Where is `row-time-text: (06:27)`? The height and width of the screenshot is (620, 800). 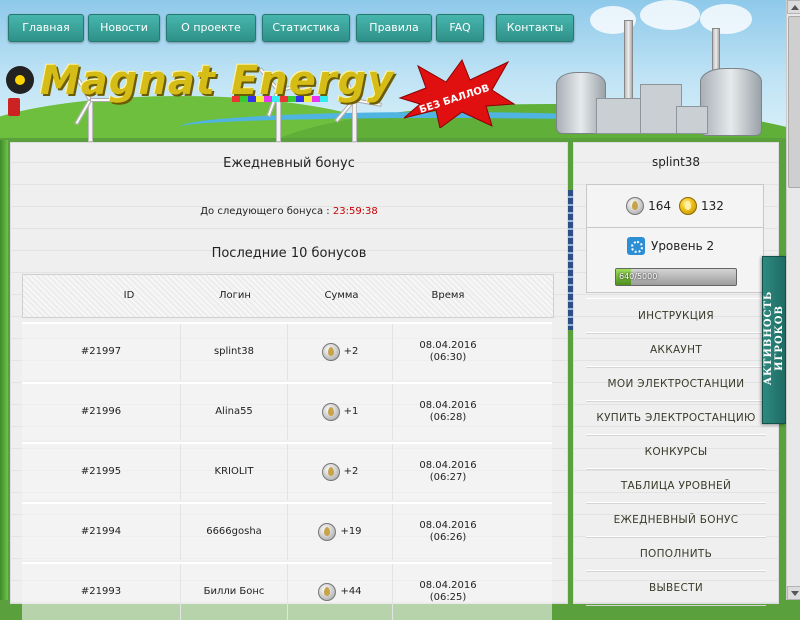
row-time-text: (06:27) is located at coordinates (448, 477).